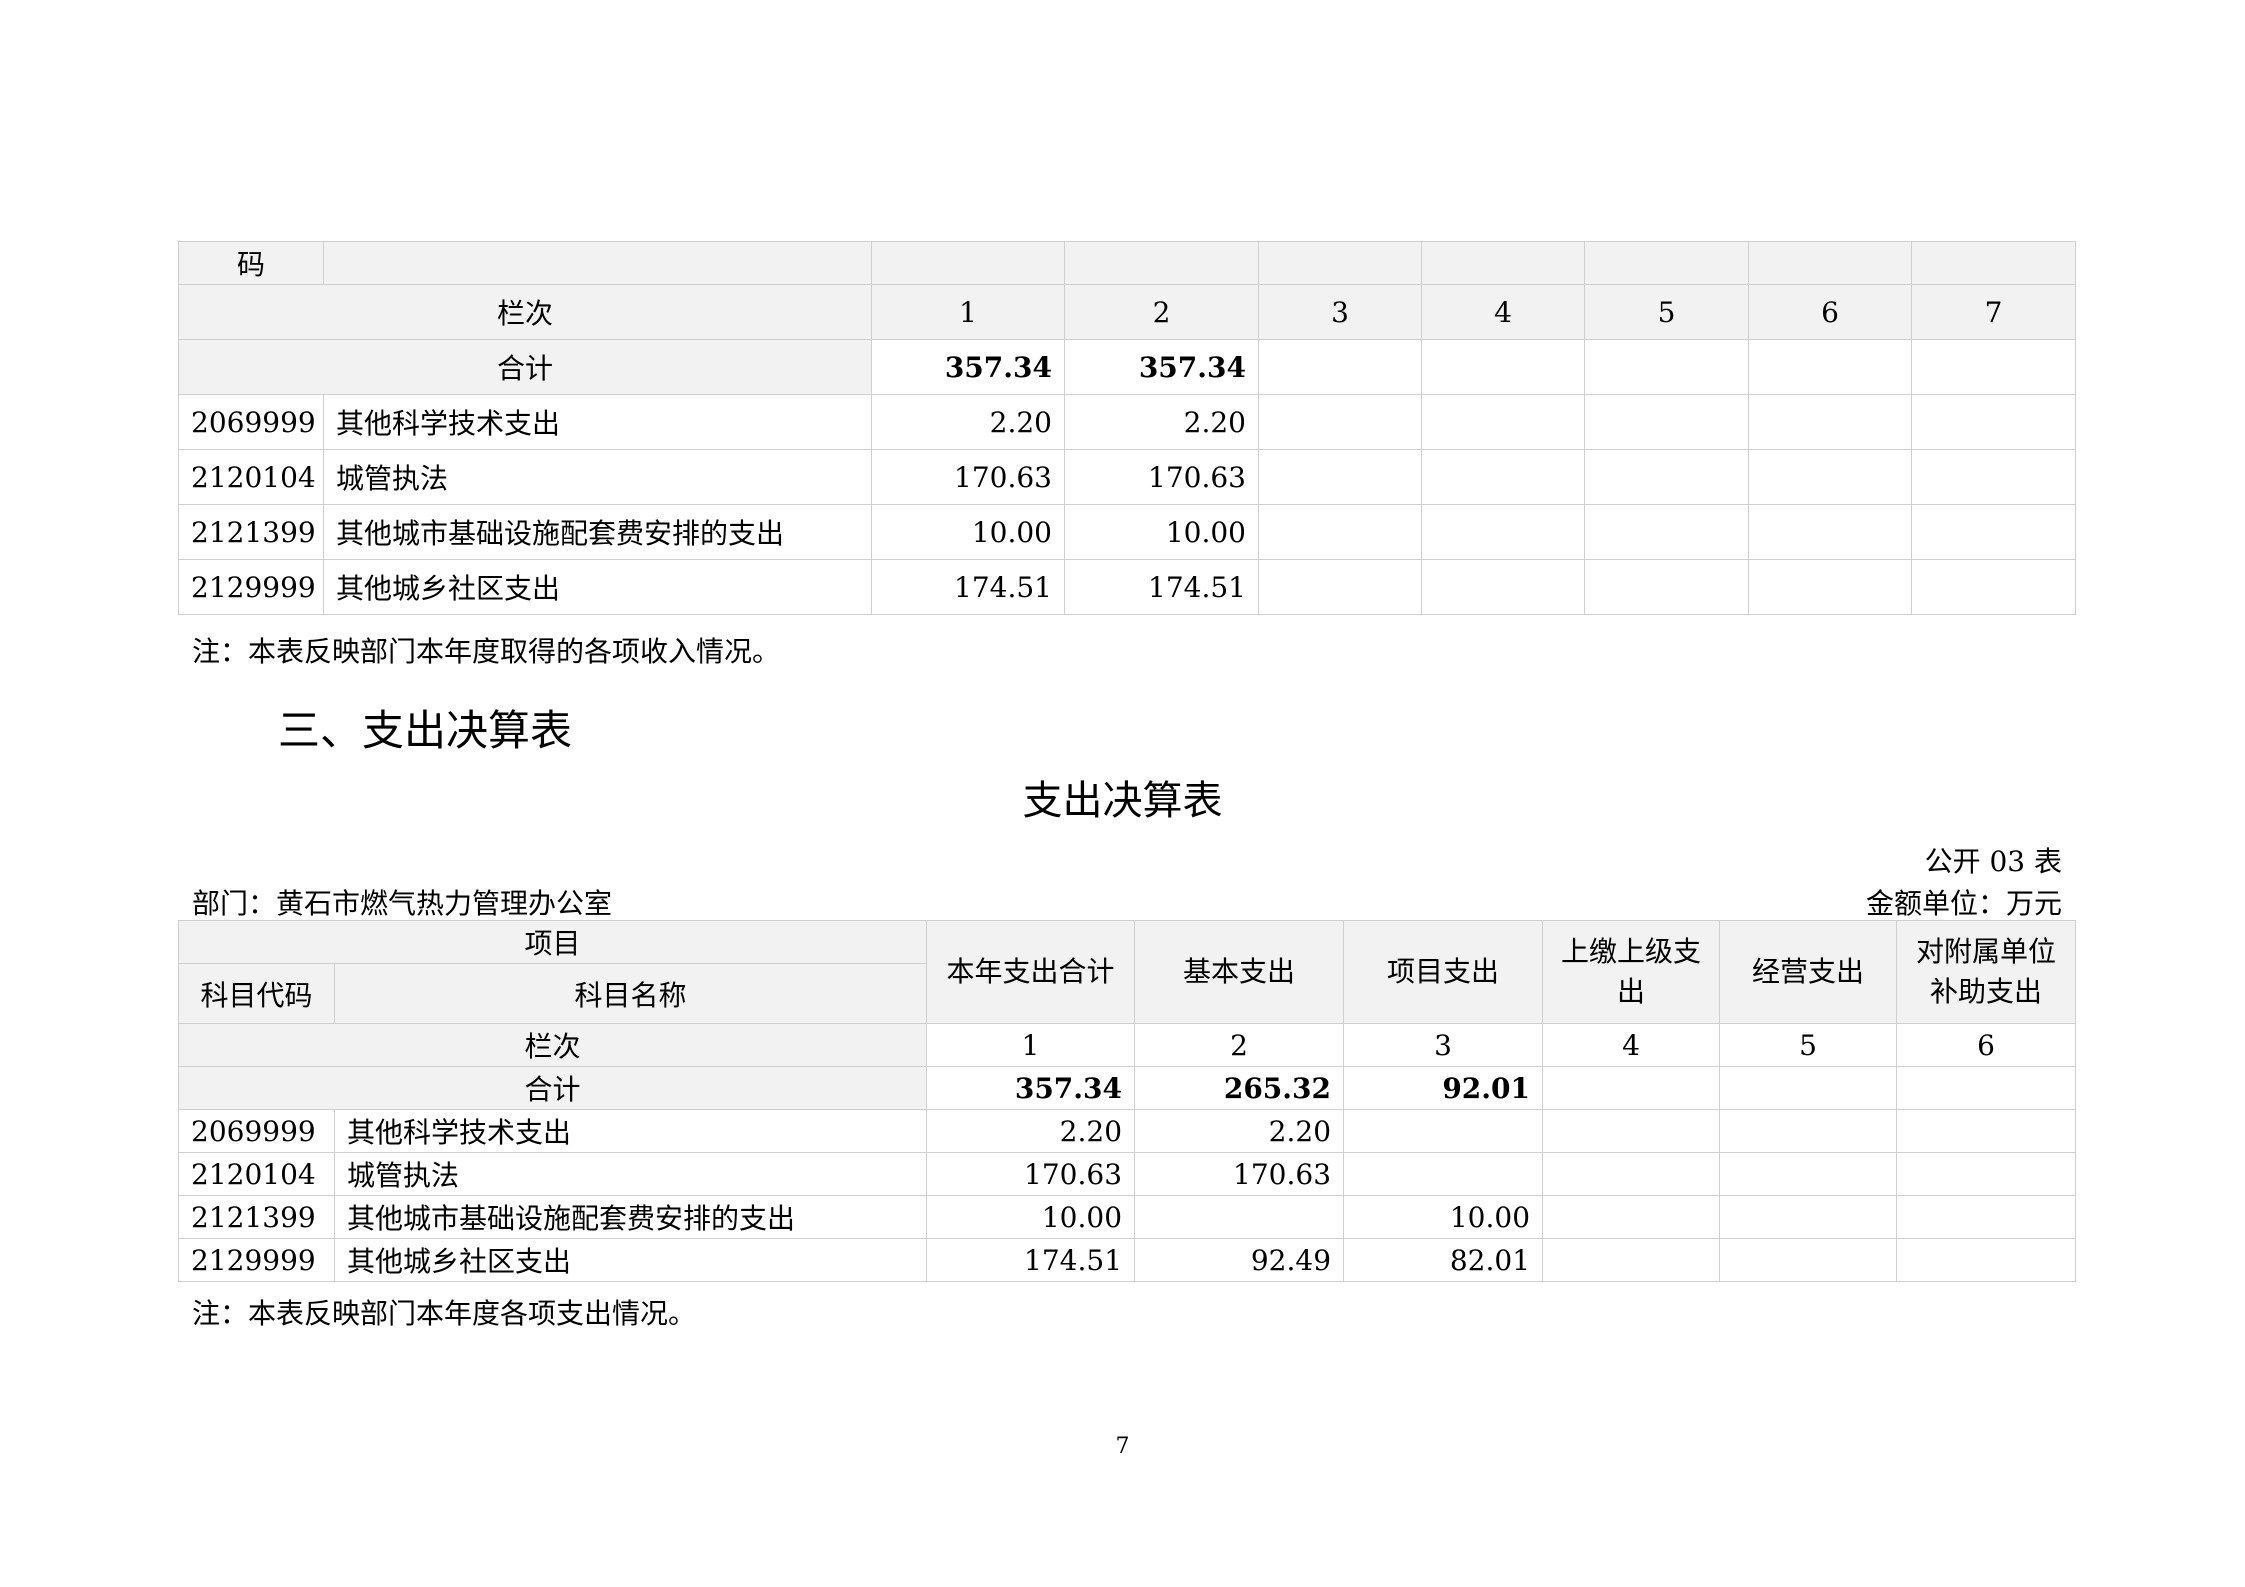 The width and height of the screenshot is (2245, 1587). I want to click on rank-col: 1, so click(968, 312).